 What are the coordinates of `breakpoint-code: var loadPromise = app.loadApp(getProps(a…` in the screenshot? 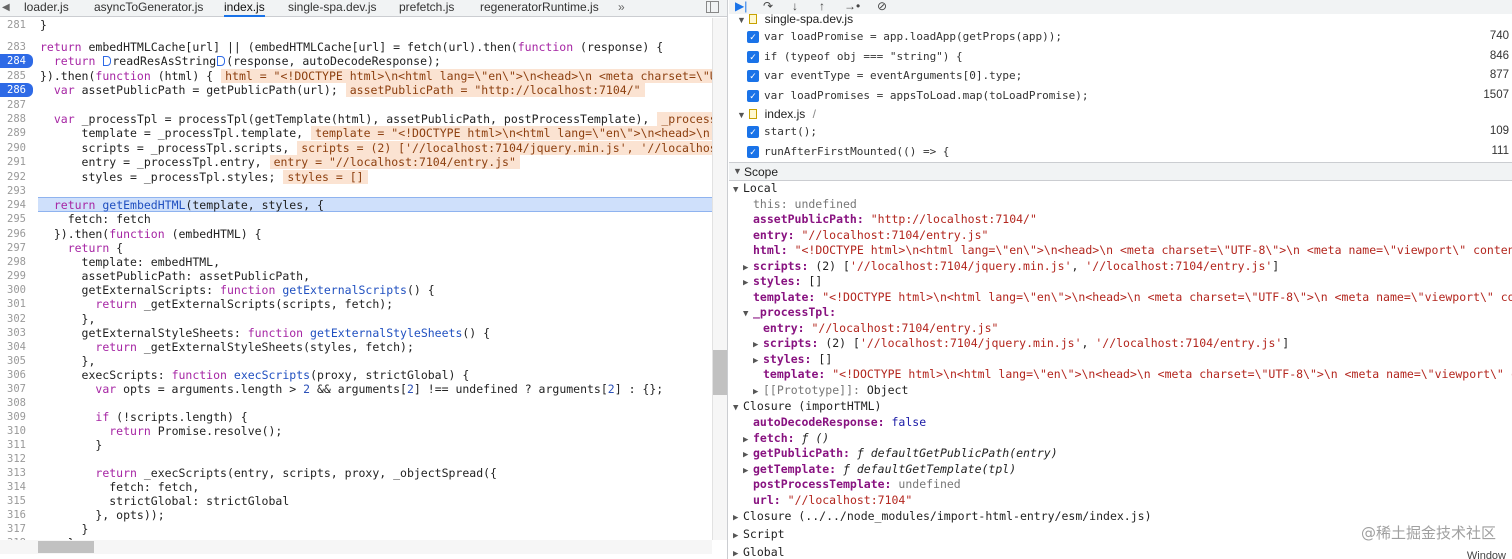 It's located at (913, 36).